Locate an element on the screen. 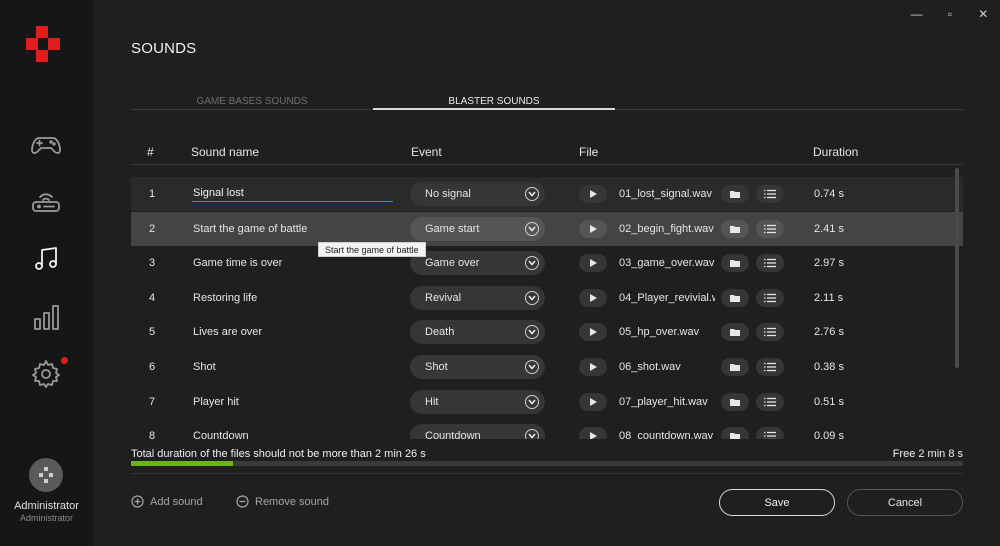  header-event: Event is located at coordinates (426, 152).